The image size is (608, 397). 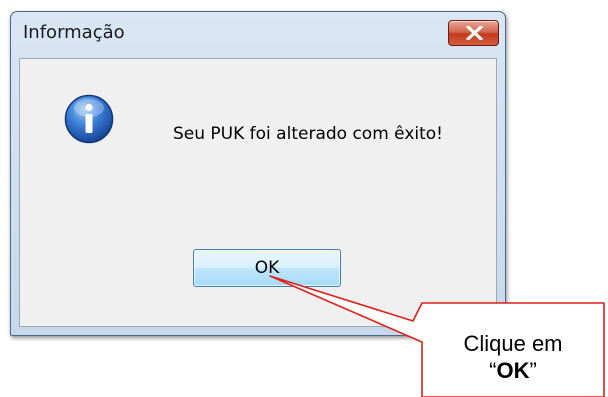 I want to click on callout-line2: “OK”, so click(x=513, y=370).